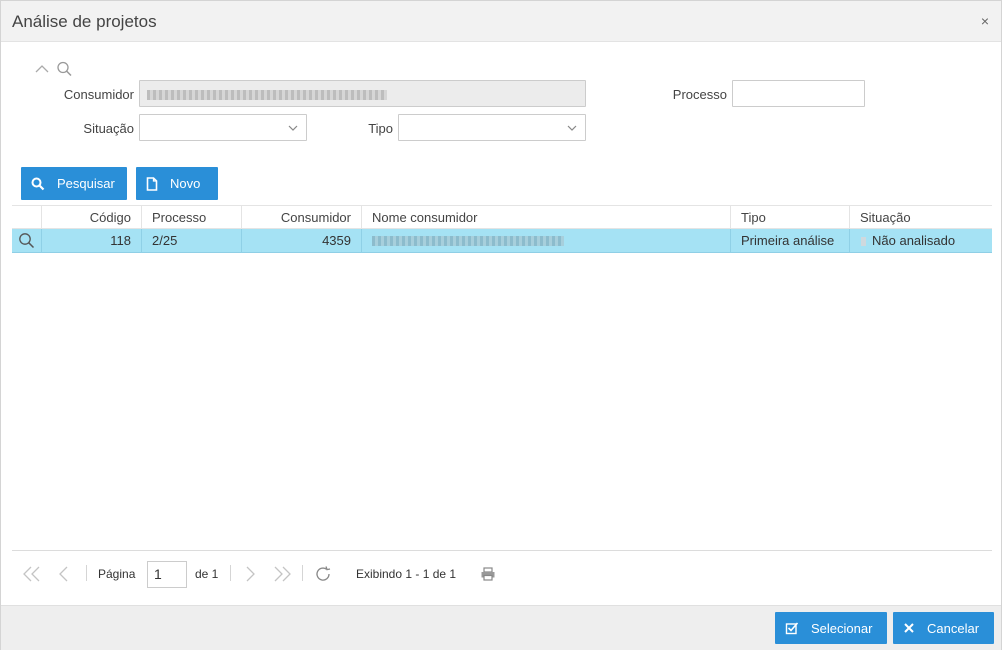  I want to click on situacao-select, so click(223, 127).